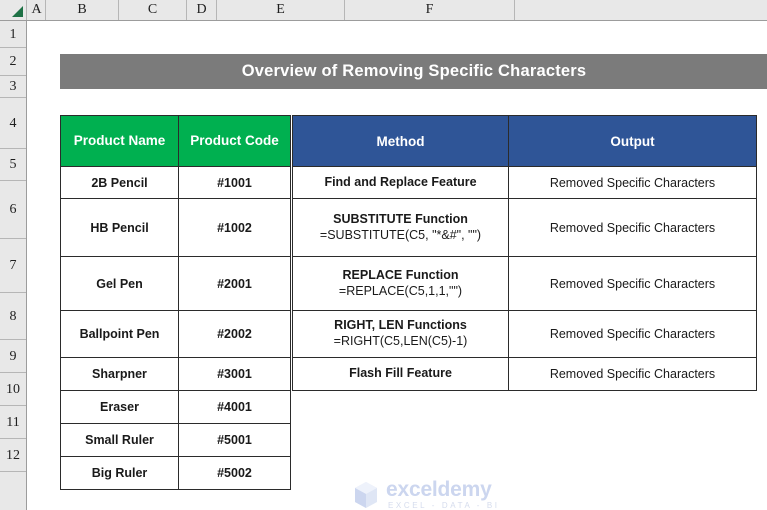 Image resolution: width=767 pixels, height=510 pixels. What do you see at coordinates (234, 182) in the screenshot?
I see `product-code-cell: #1001` at bounding box center [234, 182].